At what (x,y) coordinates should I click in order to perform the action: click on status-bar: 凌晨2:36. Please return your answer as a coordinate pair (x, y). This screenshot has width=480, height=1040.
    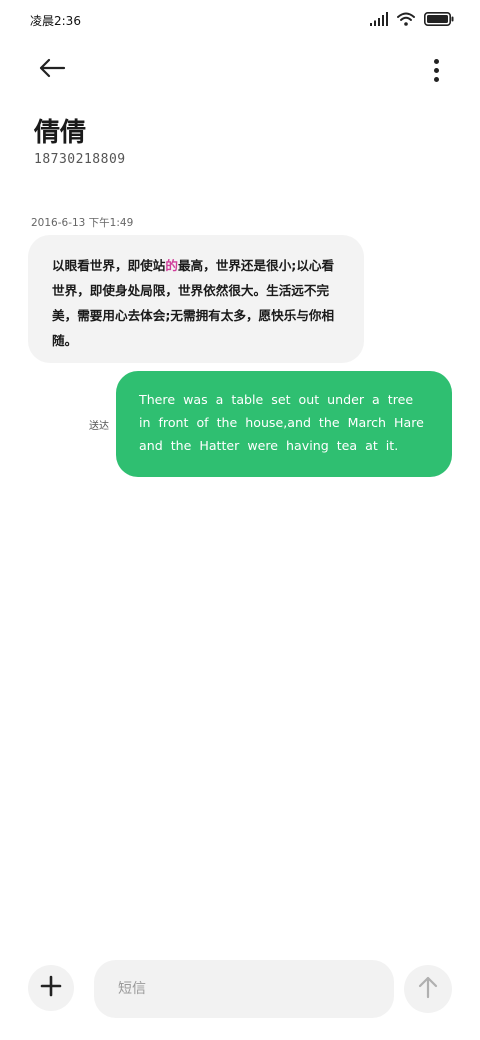
    Looking at the image, I should click on (240, 20).